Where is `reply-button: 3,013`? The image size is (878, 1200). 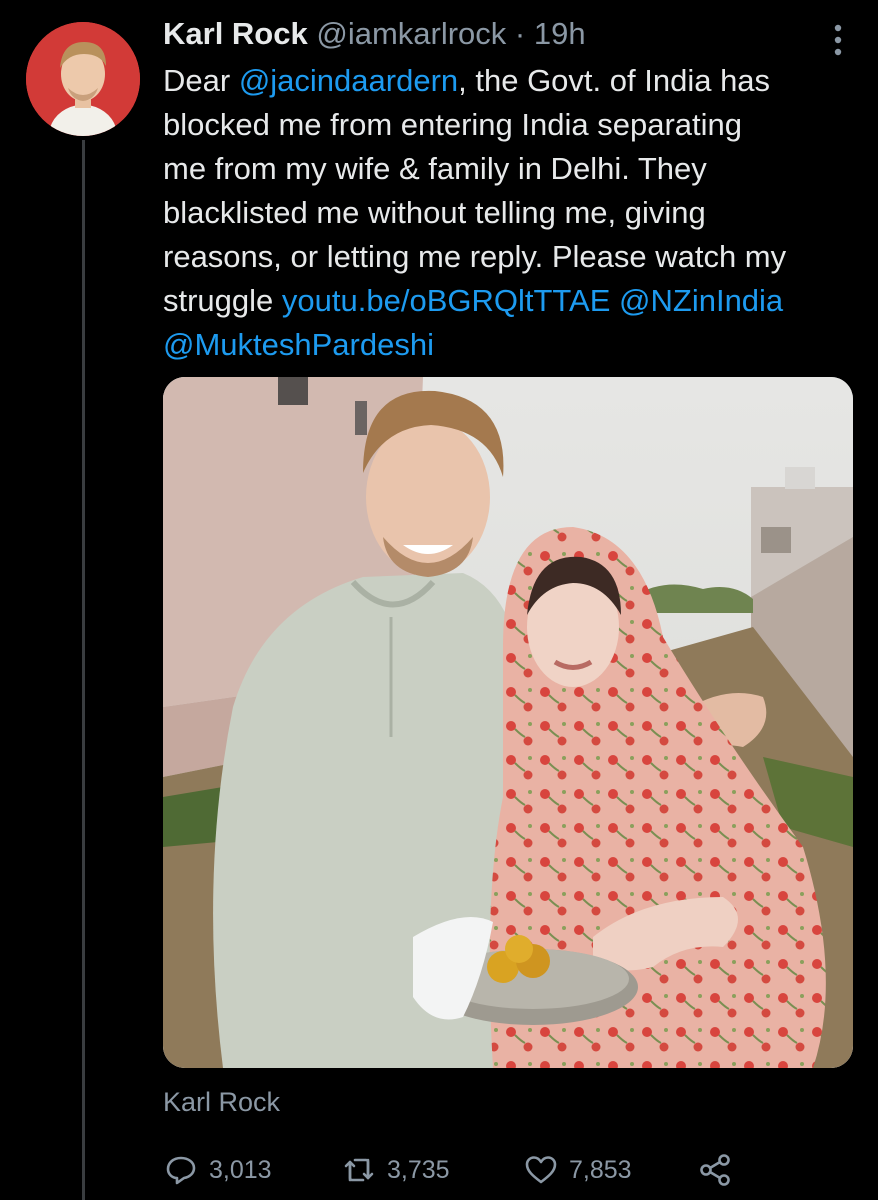
reply-button: 3,013 is located at coordinates (217, 1170).